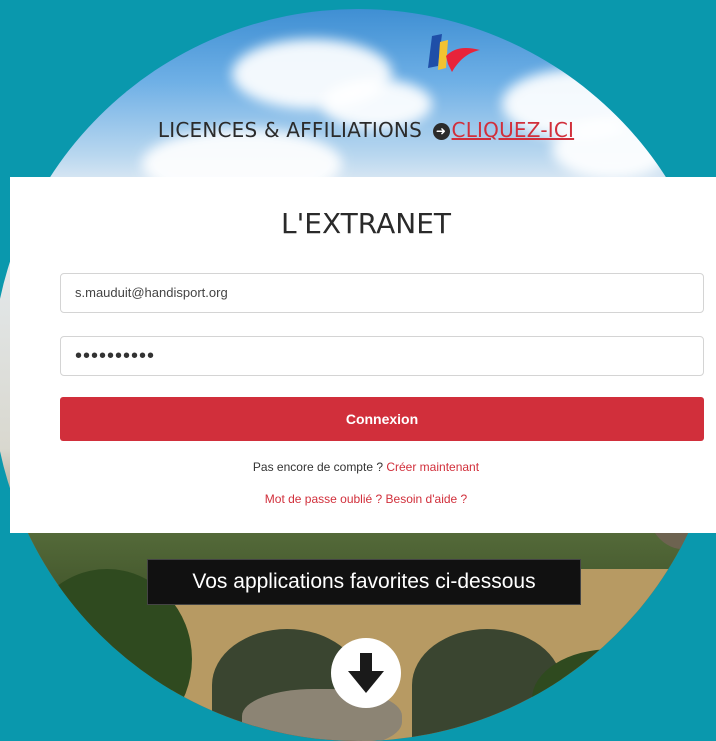 The width and height of the screenshot is (716, 741). What do you see at coordinates (454, 53) in the screenshot?
I see `handisport-logo-icon` at bounding box center [454, 53].